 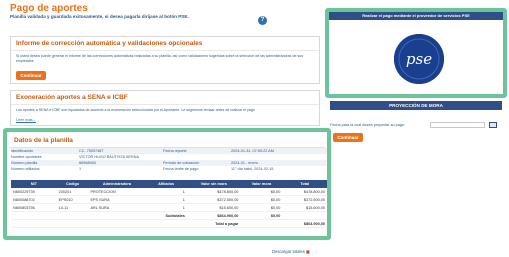 I want to click on page-title: Pago de aportes, so click(x=49, y=8).